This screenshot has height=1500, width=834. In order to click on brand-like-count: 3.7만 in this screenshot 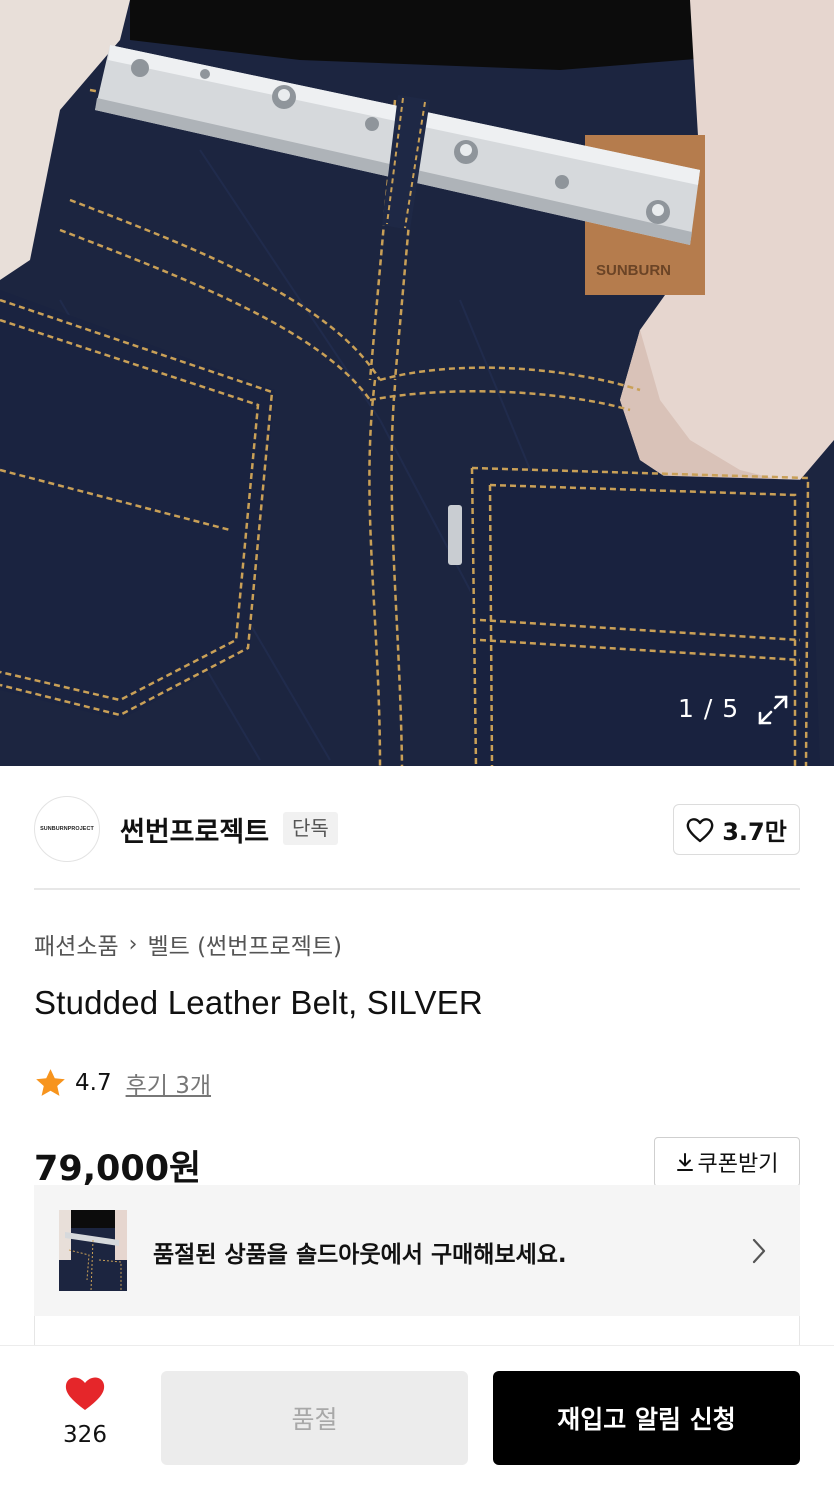, I will do `click(754, 832)`.